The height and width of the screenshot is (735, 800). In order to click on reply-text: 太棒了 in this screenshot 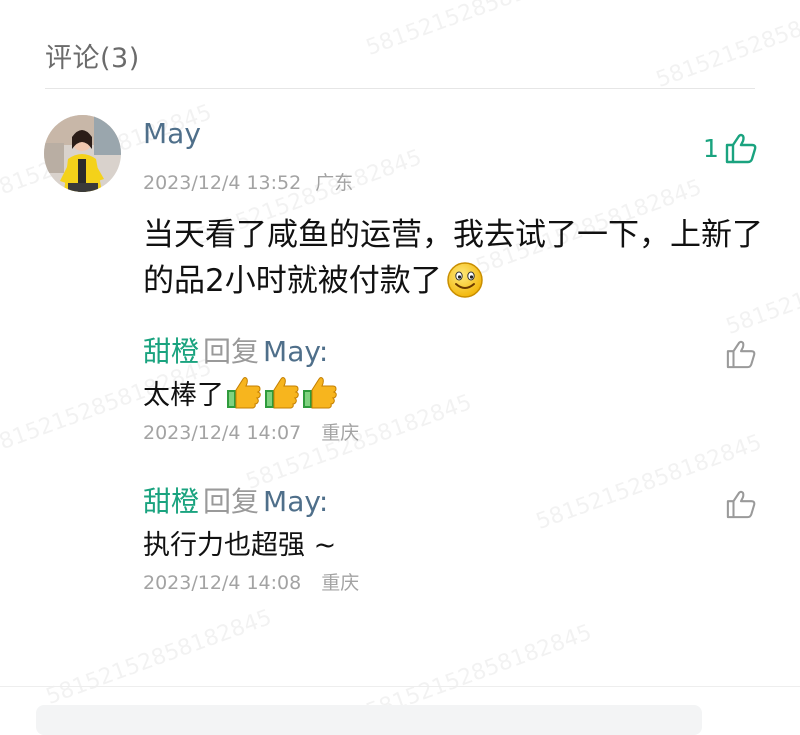, I will do `click(240, 395)`.